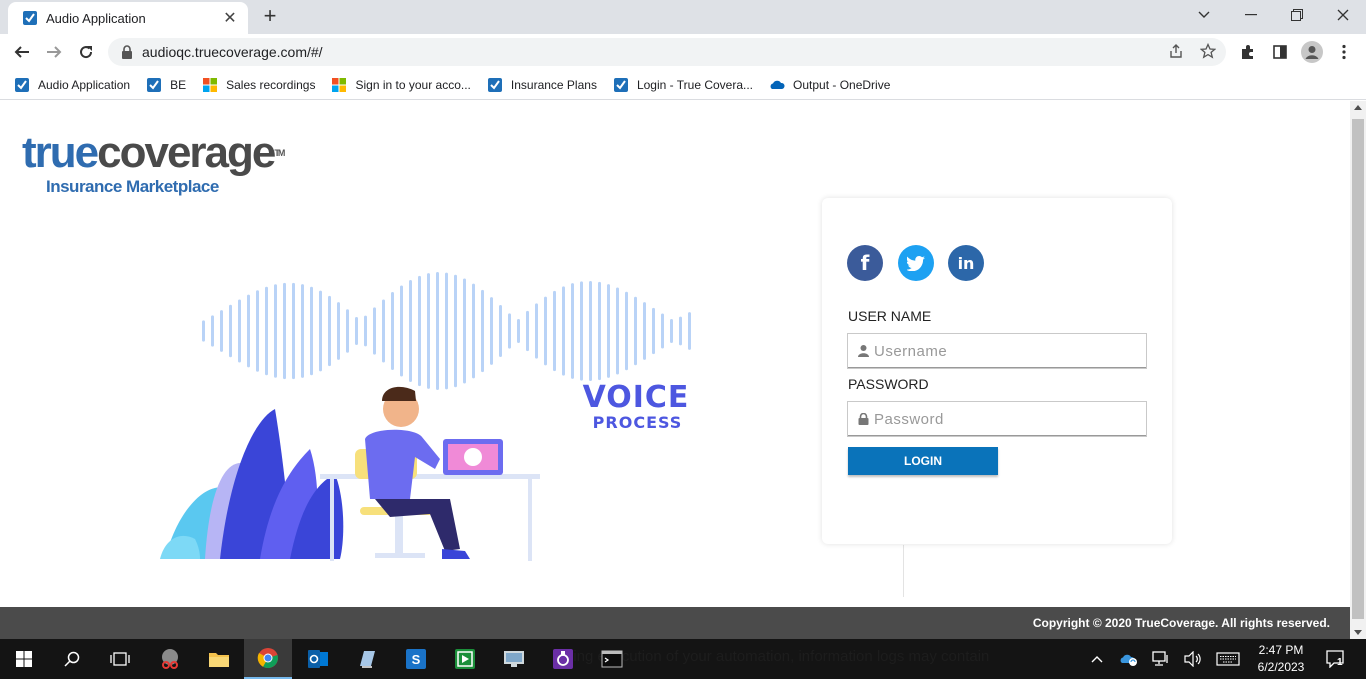  What do you see at coordinates (514, 659) in the screenshot?
I see `remote-desktop-button` at bounding box center [514, 659].